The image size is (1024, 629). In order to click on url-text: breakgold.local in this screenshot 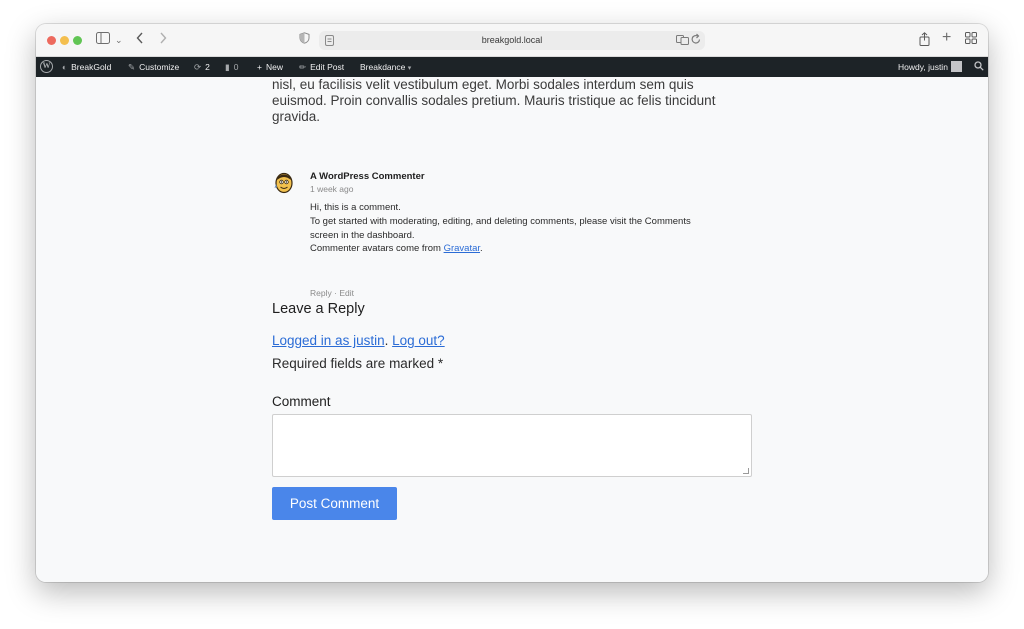, I will do `click(512, 40)`.